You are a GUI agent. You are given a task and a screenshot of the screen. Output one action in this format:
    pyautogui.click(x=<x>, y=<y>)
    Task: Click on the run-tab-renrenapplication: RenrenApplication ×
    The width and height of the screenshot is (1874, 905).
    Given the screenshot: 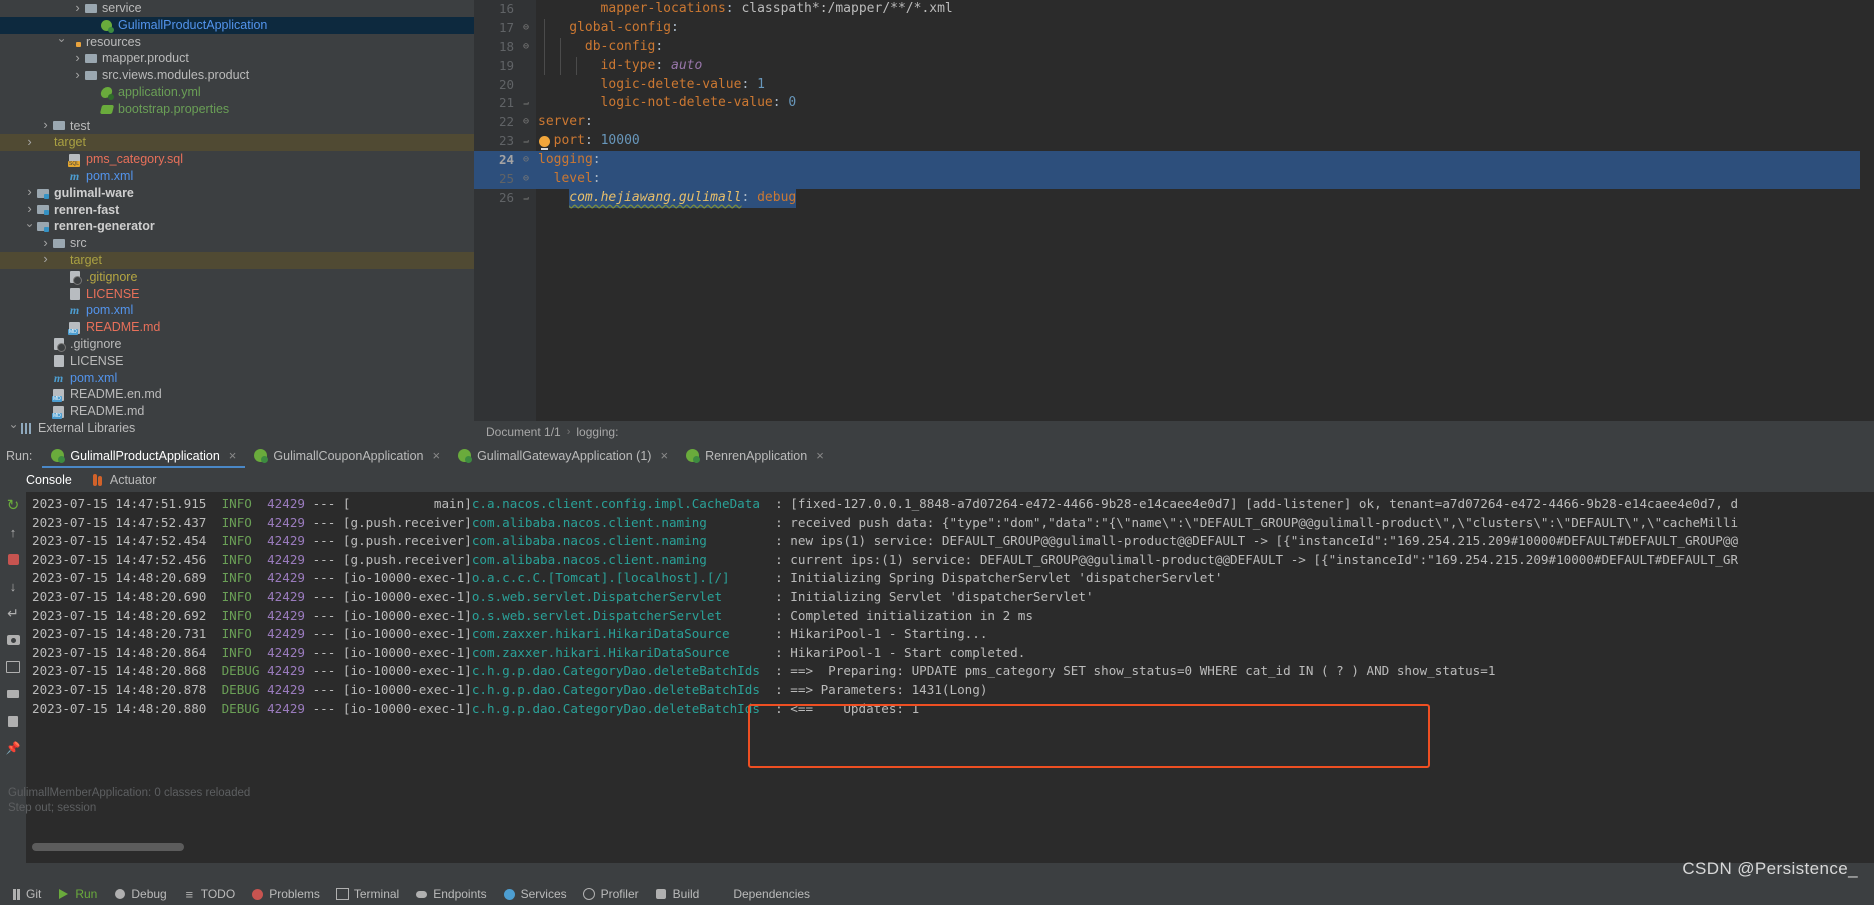 What is the action you would take?
    pyautogui.click(x=755, y=455)
    